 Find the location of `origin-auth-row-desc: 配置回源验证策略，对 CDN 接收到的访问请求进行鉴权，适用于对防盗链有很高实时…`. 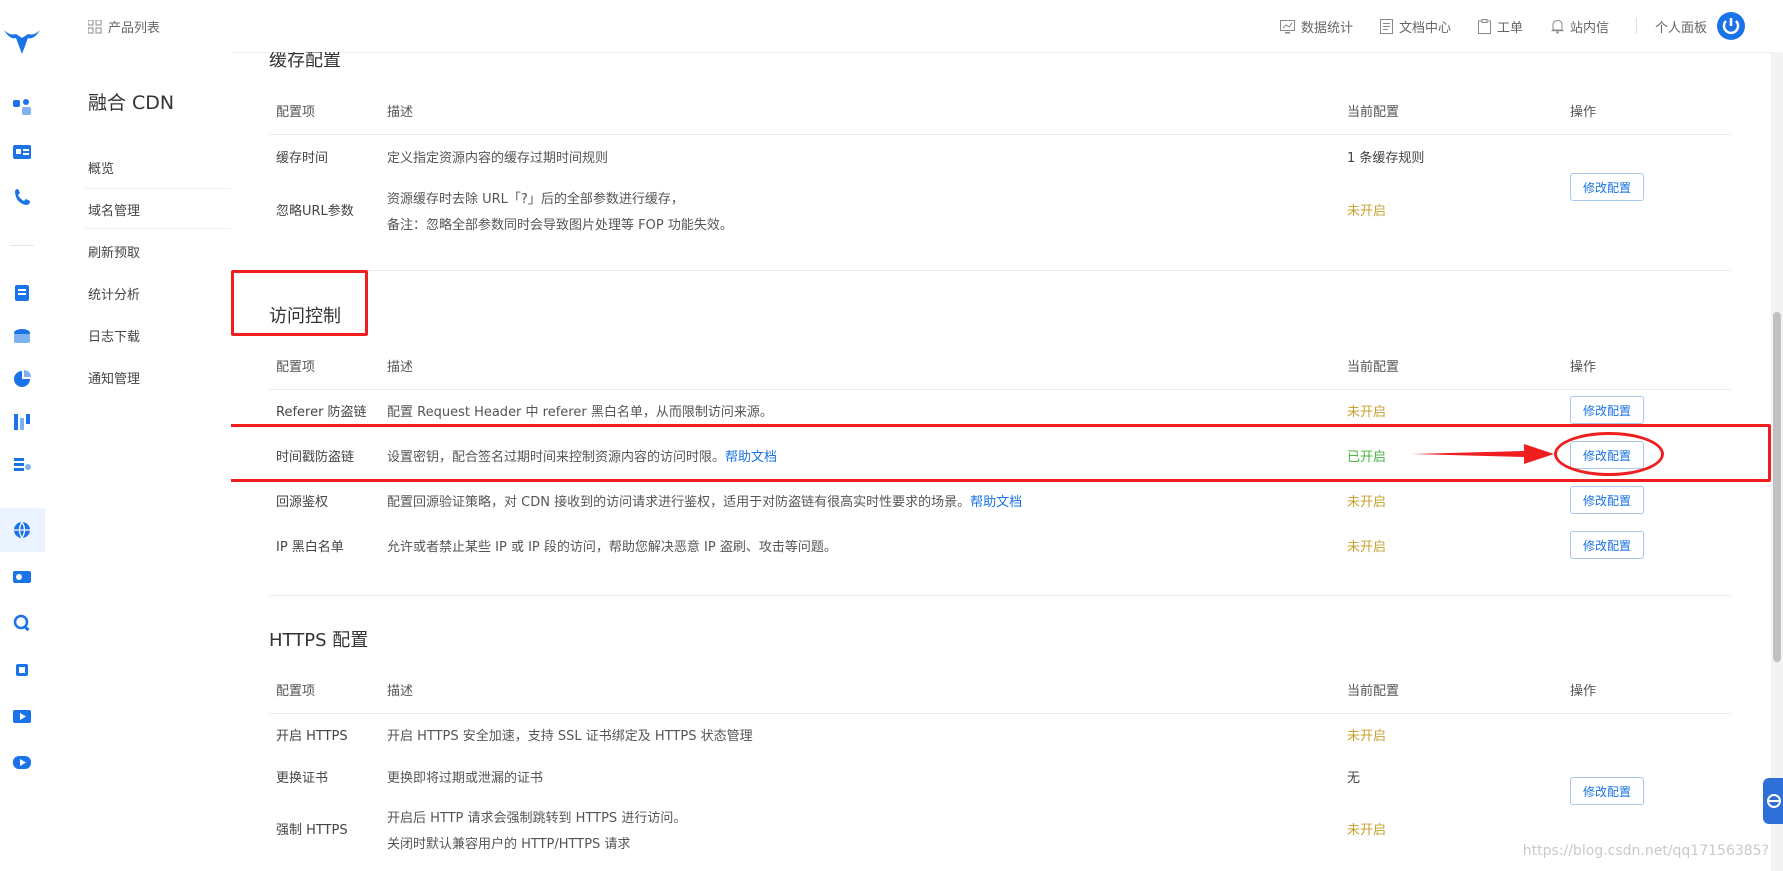

origin-auth-row-desc: 配置回源验证策略，对 CDN 接收到的访问请求进行鉴权，适用于对防盗链有很高实时… is located at coordinates (705, 502).